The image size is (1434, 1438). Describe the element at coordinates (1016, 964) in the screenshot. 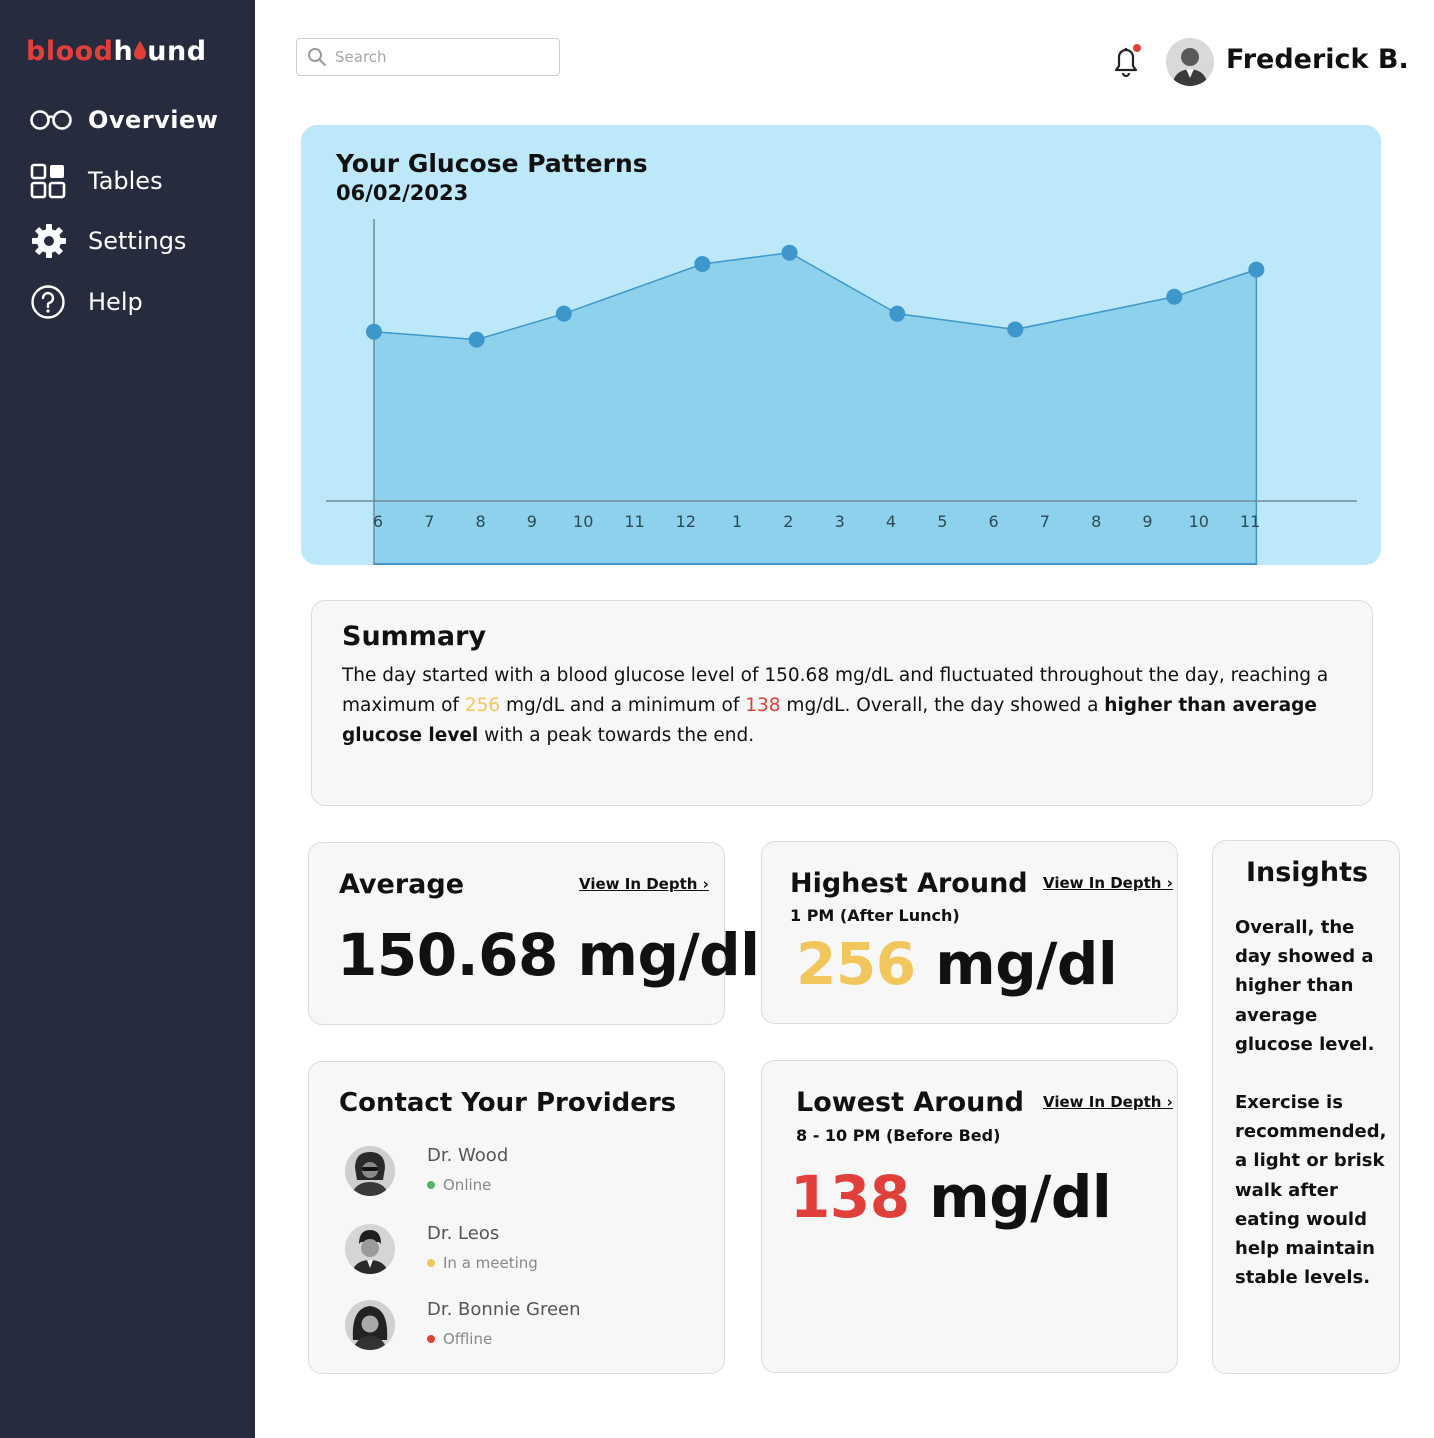

I see `highest-unit: mg/dl` at that location.